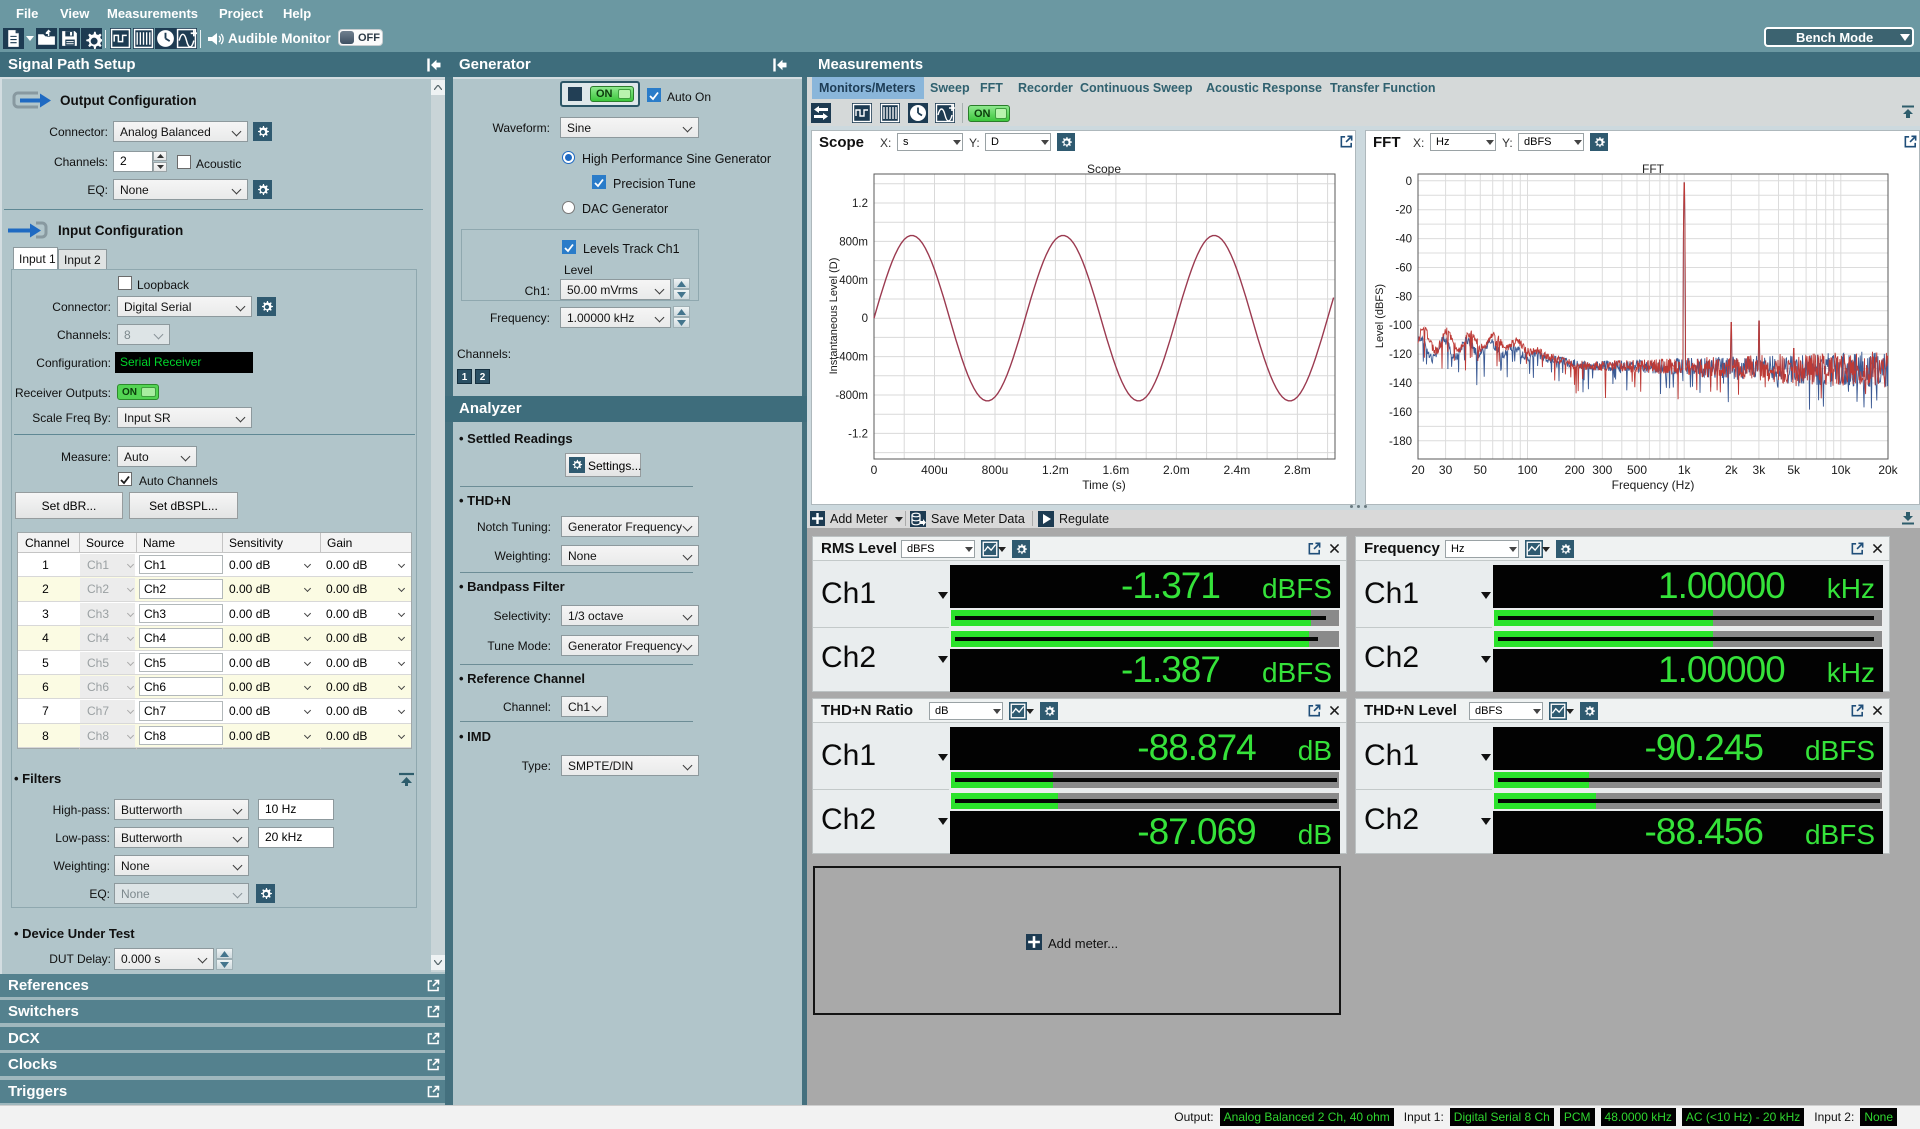 The image size is (1920, 1129). What do you see at coordinates (1400, 442) in the screenshot?
I see `svg-text: -180` at bounding box center [1400, 442].